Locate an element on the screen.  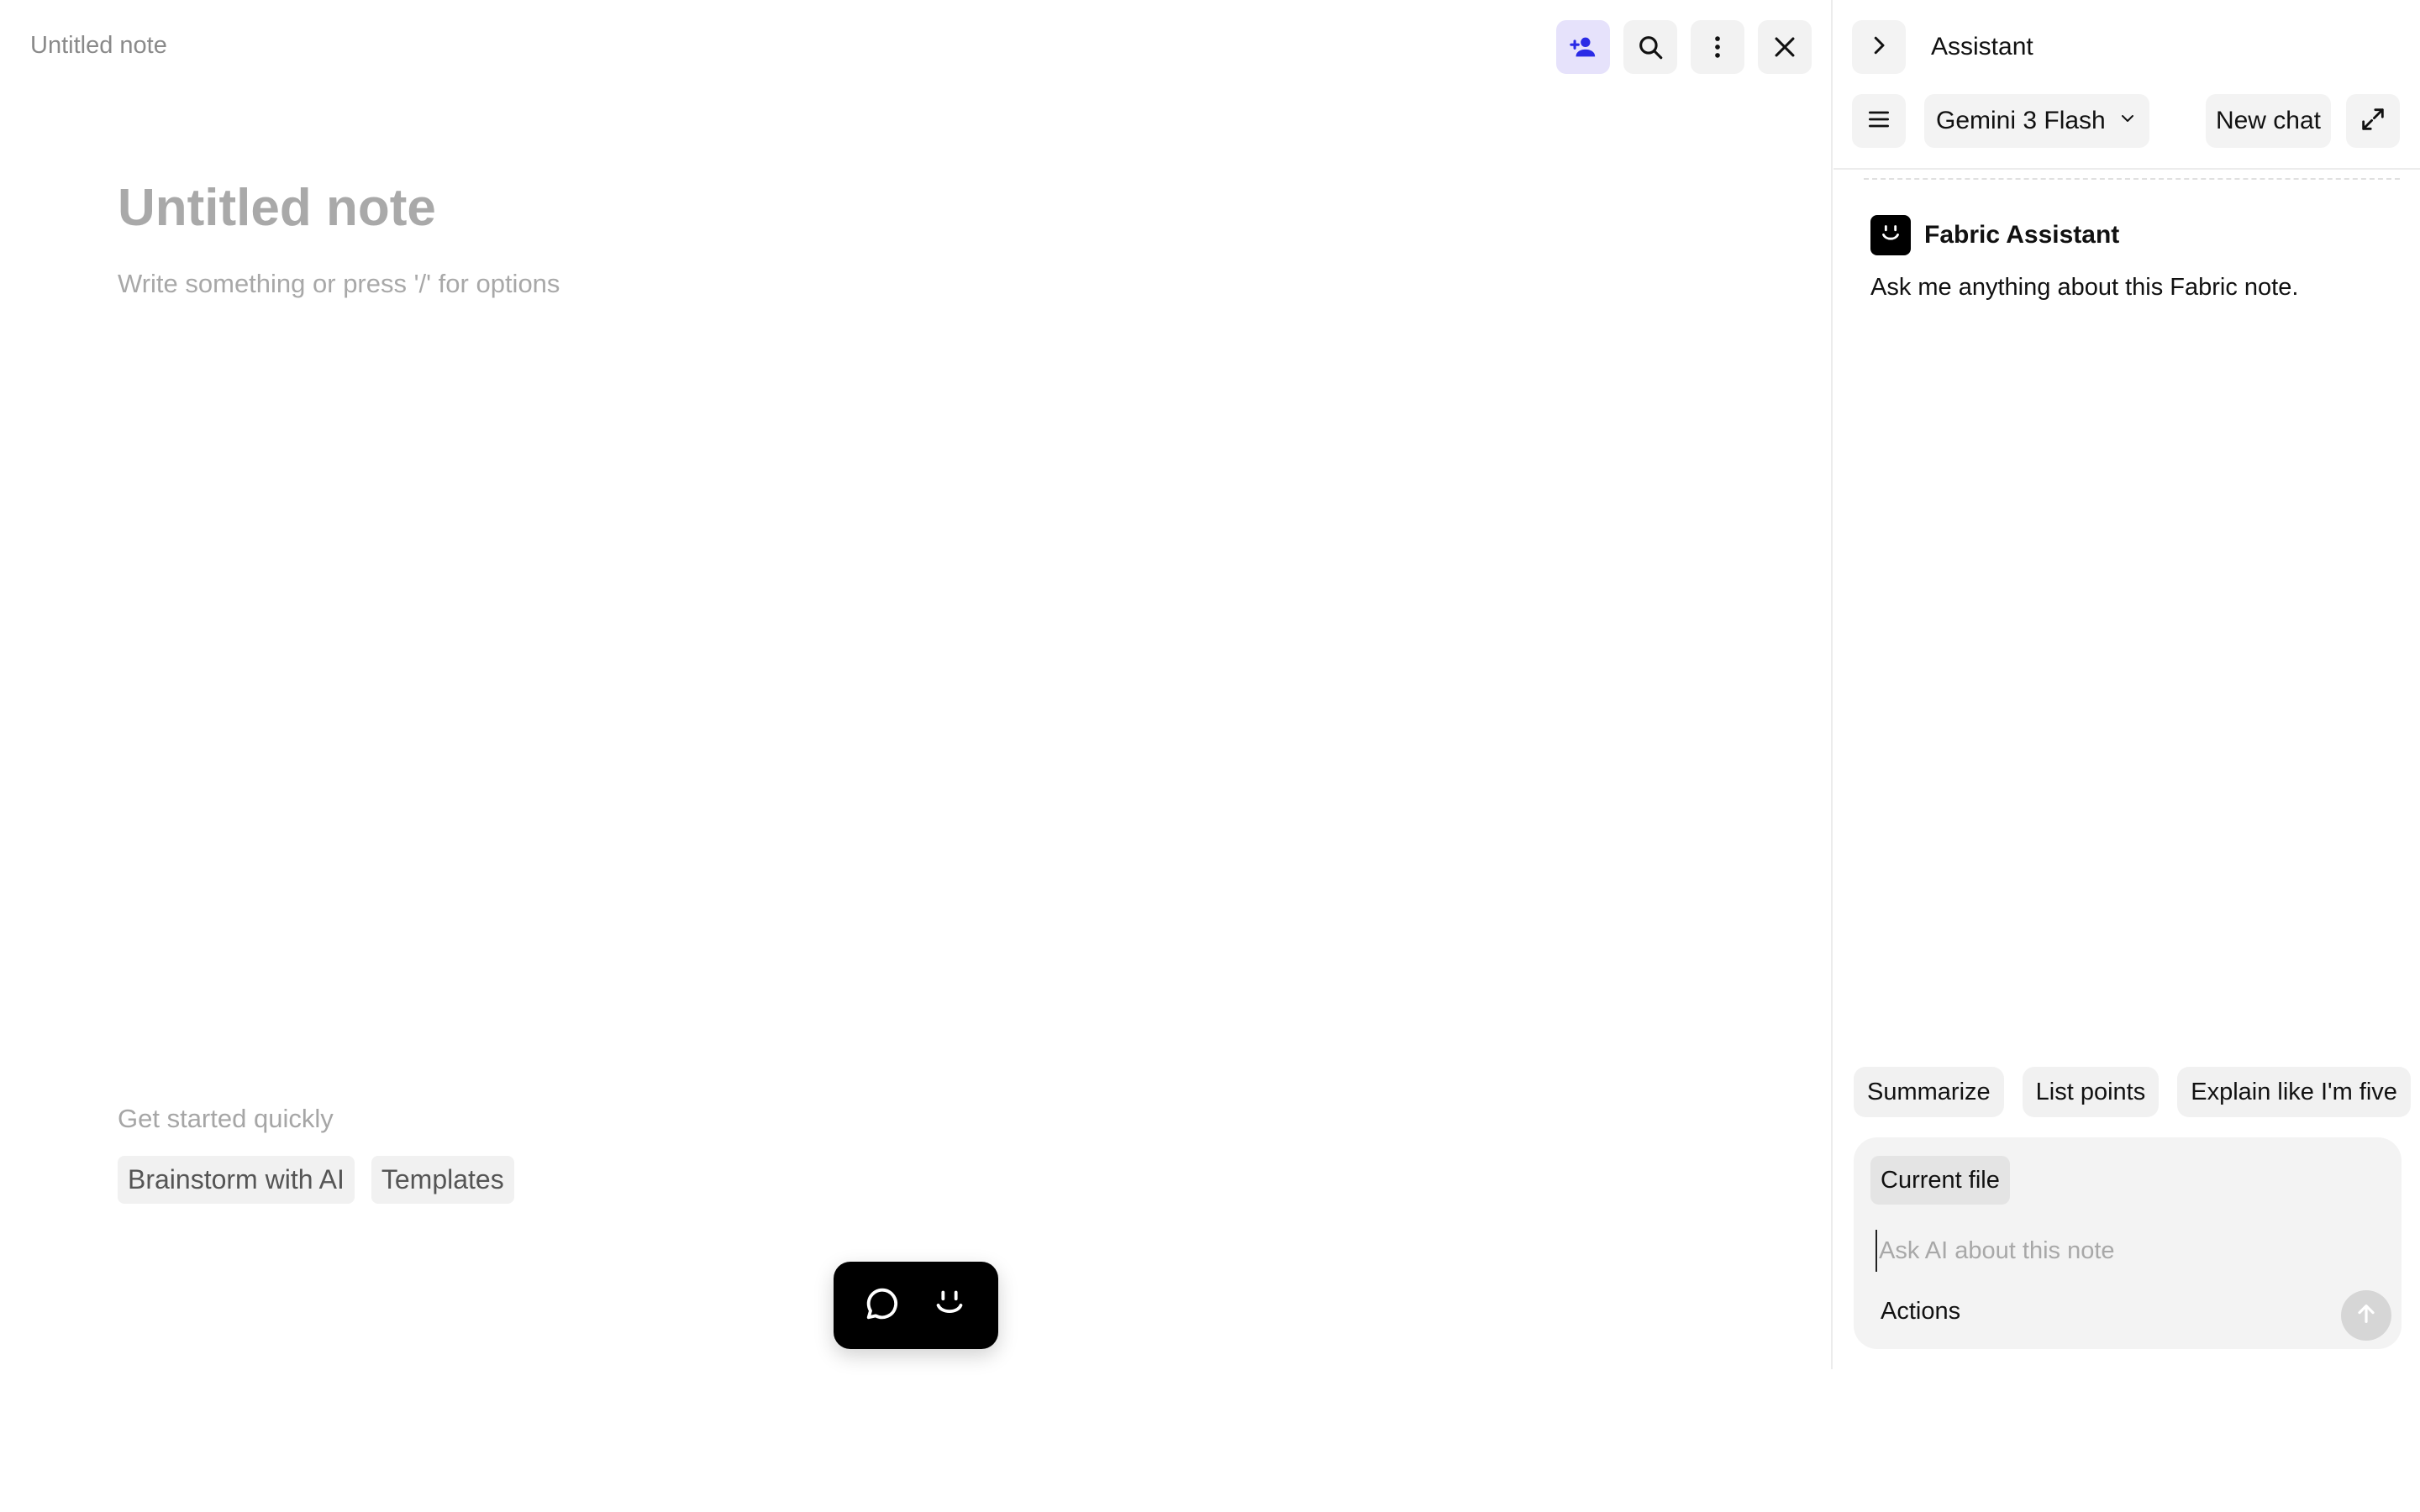
message-divider is located at coordinates (2132, 179).